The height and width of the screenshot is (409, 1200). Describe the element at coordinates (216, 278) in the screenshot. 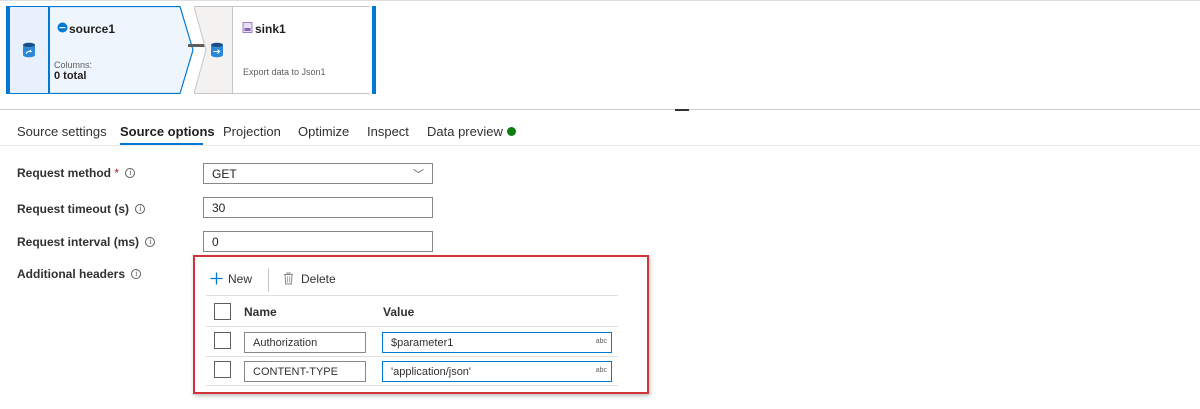

I see `plus-icon` at that location.